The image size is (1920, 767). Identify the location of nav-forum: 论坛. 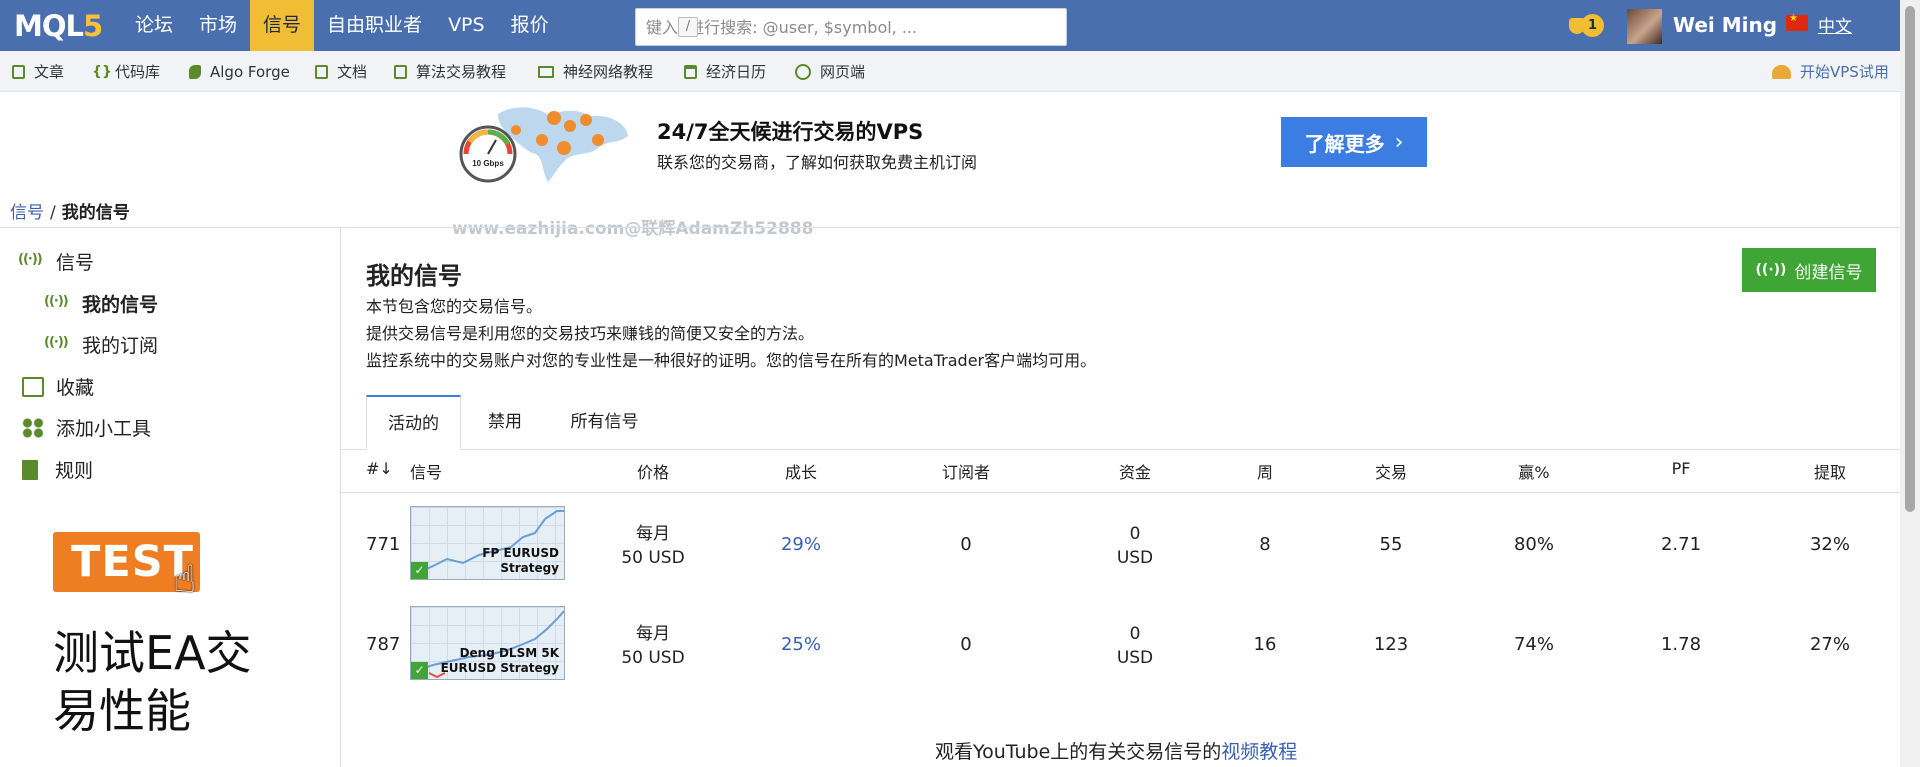
(154, 25).